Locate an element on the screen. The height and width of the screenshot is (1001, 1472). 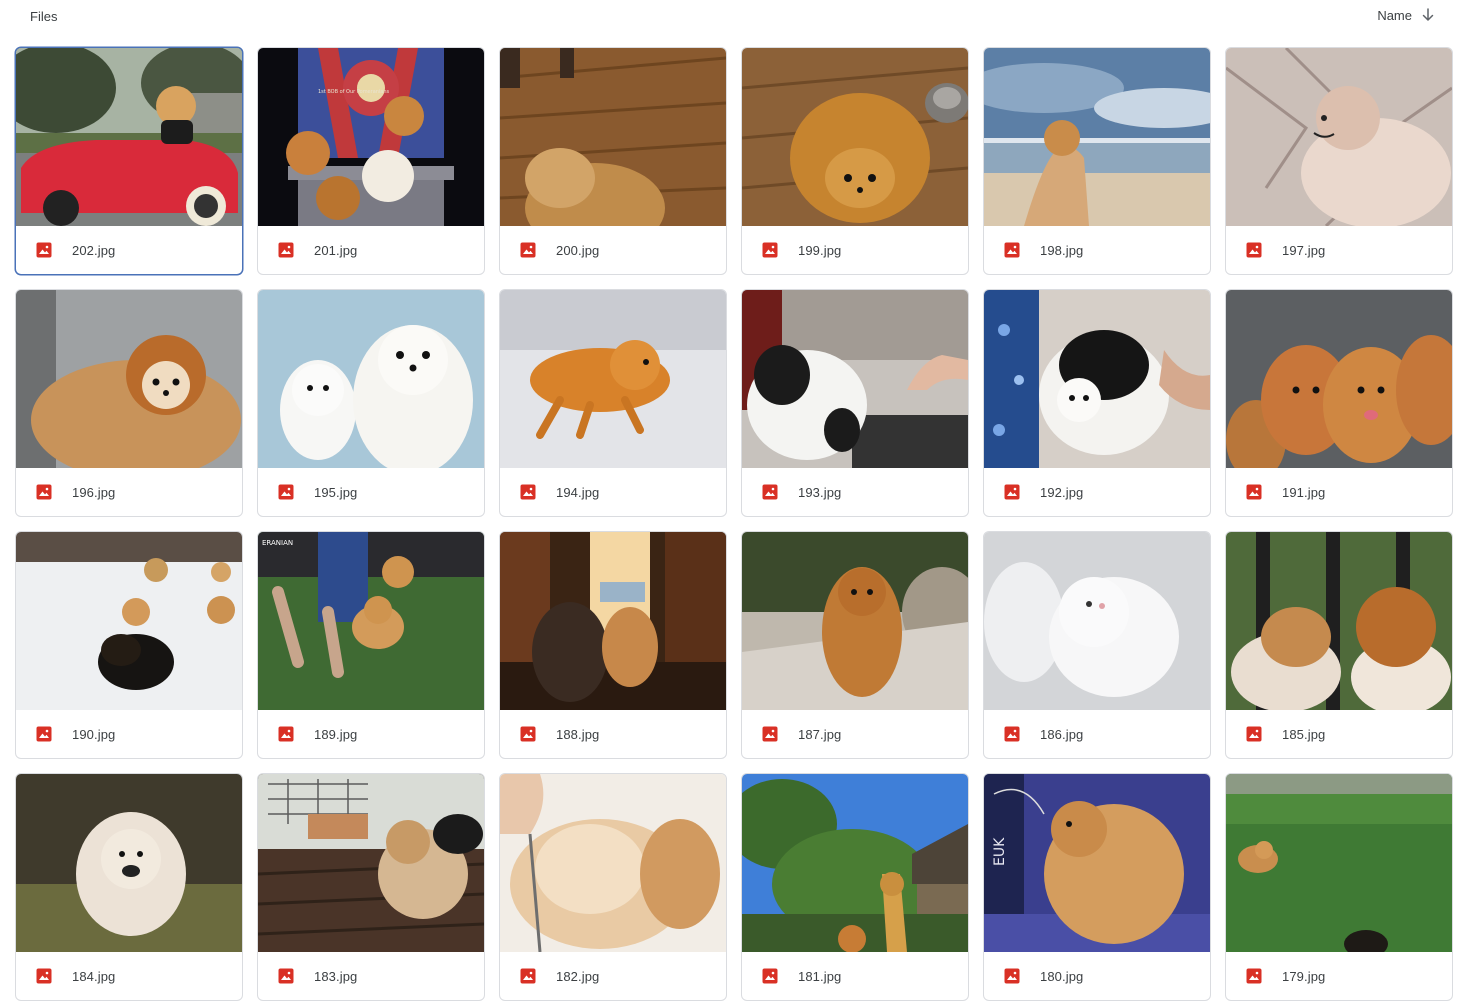
file-card: EUK 180.jpg is located at coordinates (1097, 887).